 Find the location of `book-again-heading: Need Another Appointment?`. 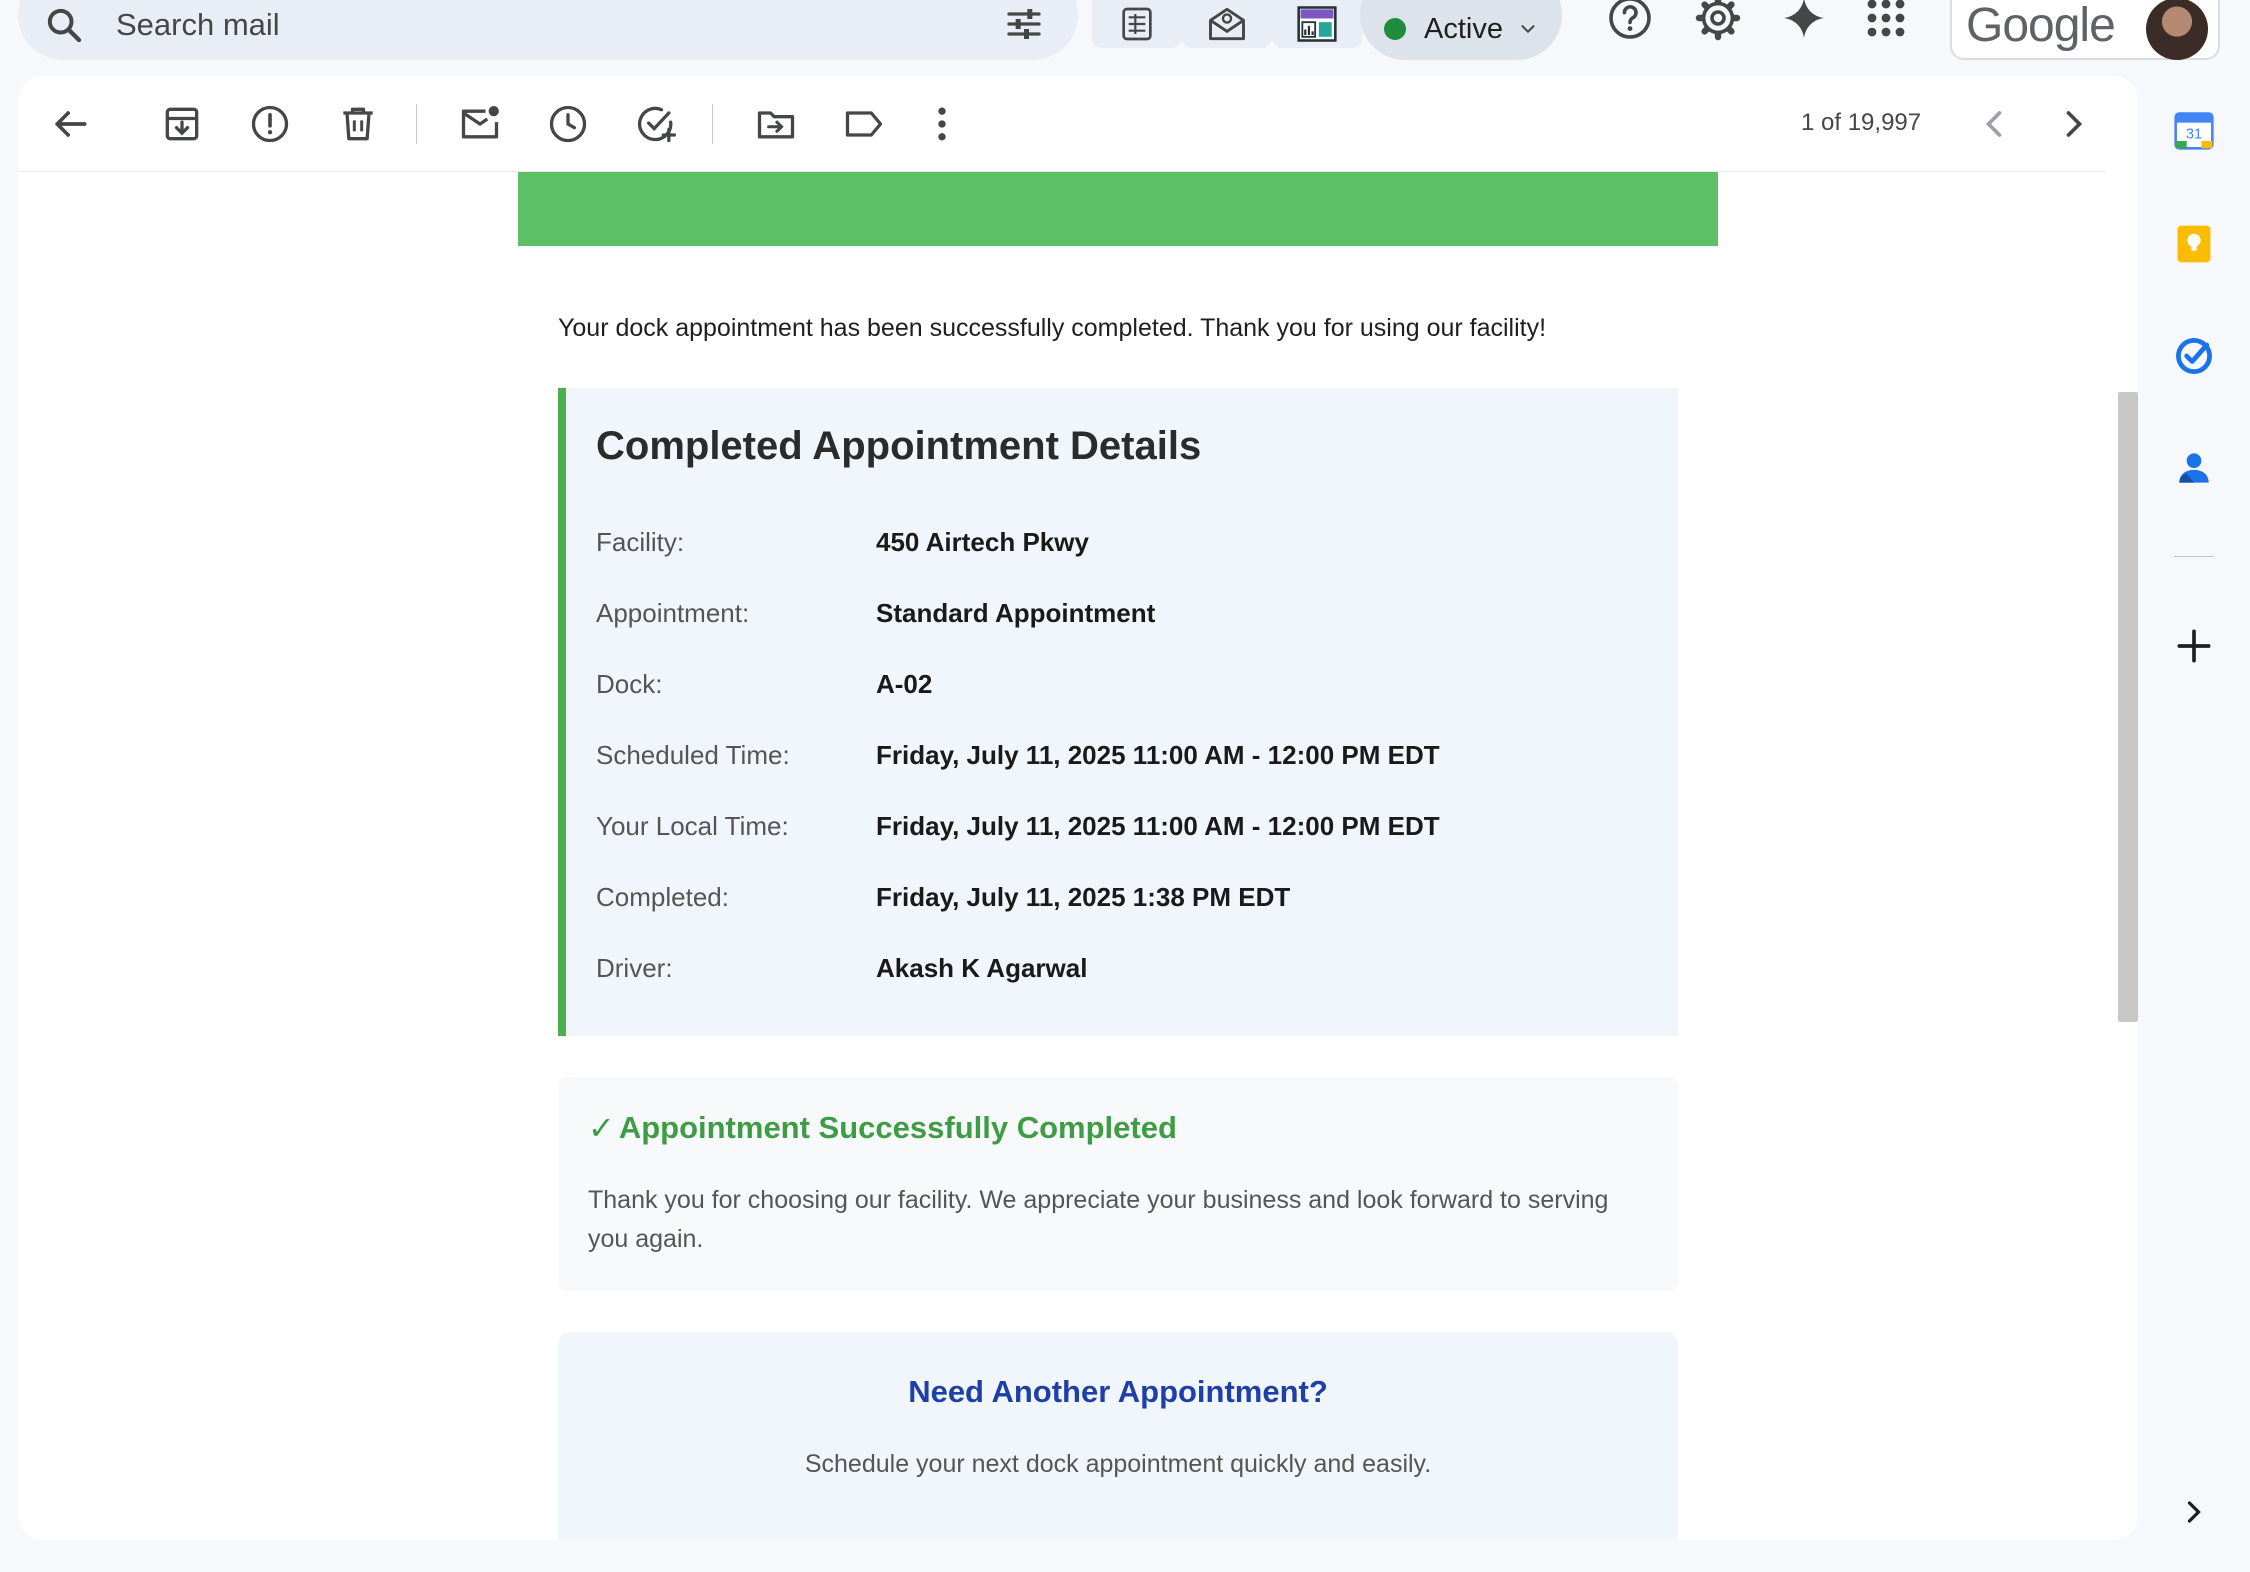

book-again-heading: Need Another Appointment? is located at coordinates (1118, 1391).